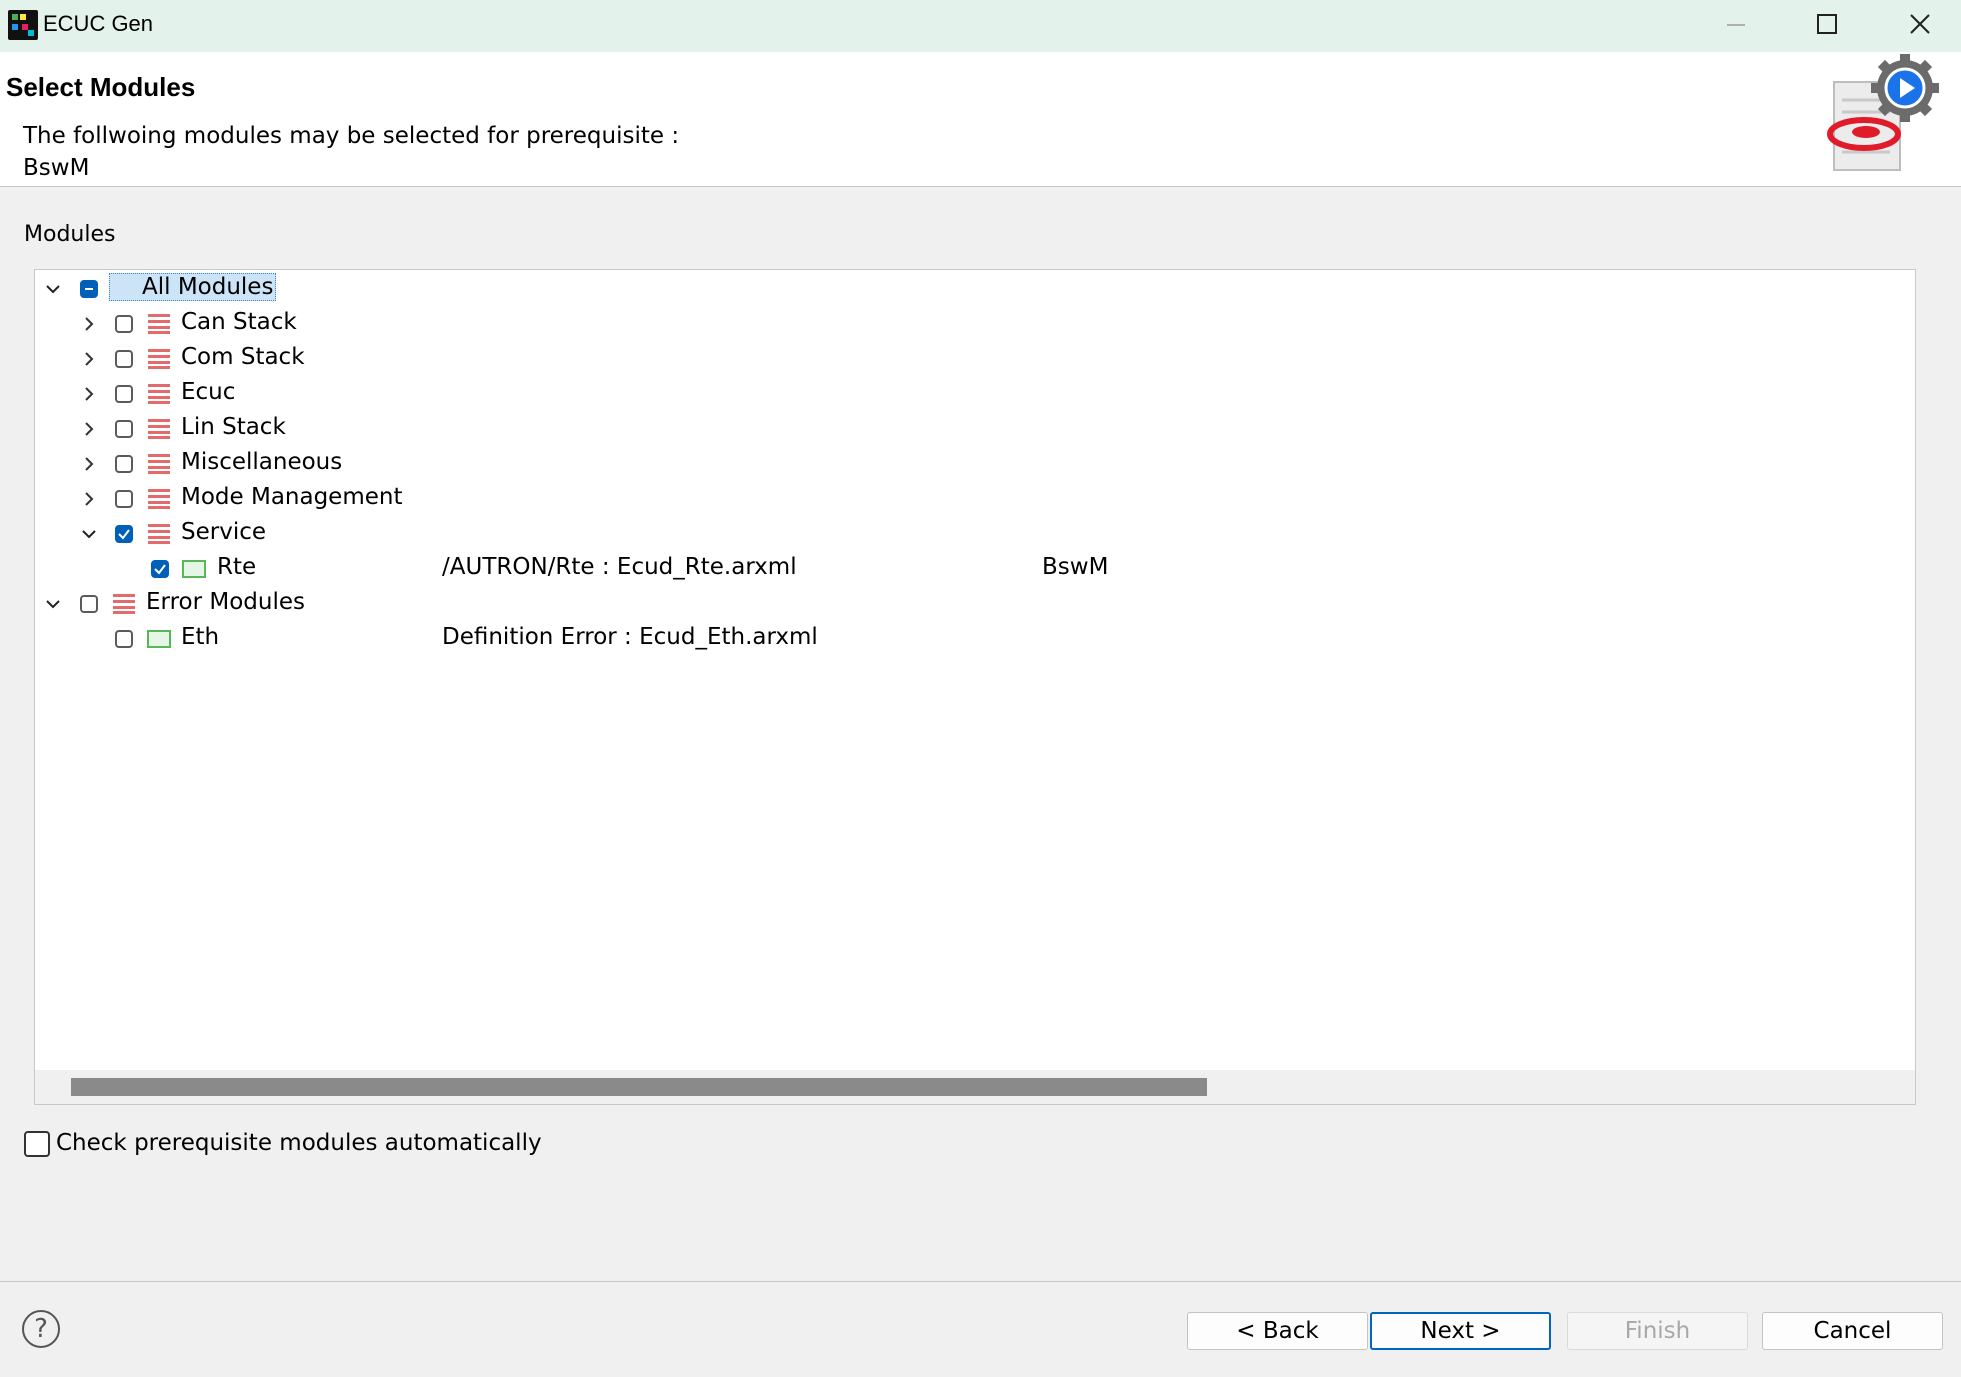 The image size is (1961, 1377). I want to click on module-path: /AUTRON/Rte : Ecud_Rte.arxml, so click(619, 567).